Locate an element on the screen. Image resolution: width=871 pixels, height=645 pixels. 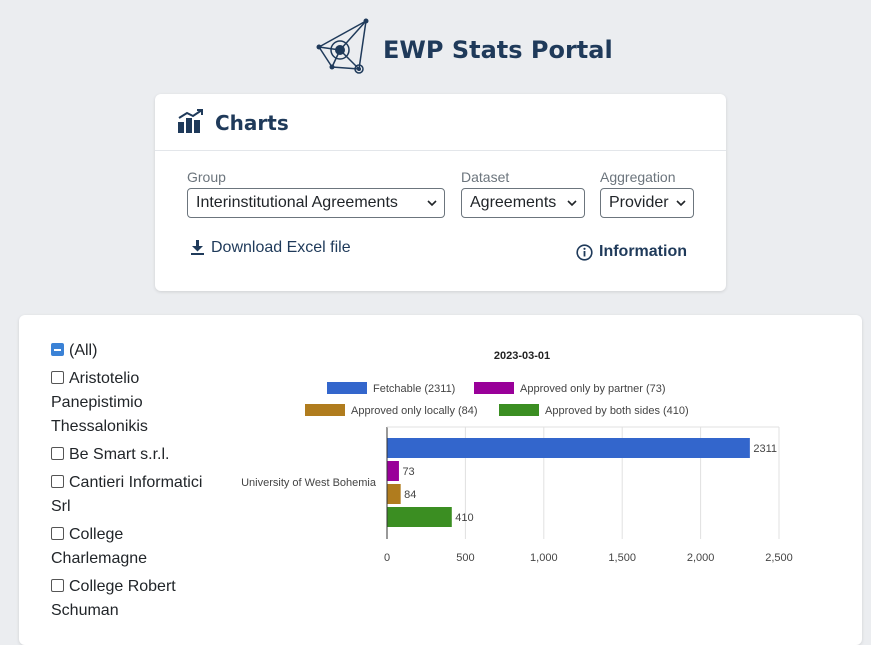
filter-label: College Robert Schuman is located at coordinates (113, 598).